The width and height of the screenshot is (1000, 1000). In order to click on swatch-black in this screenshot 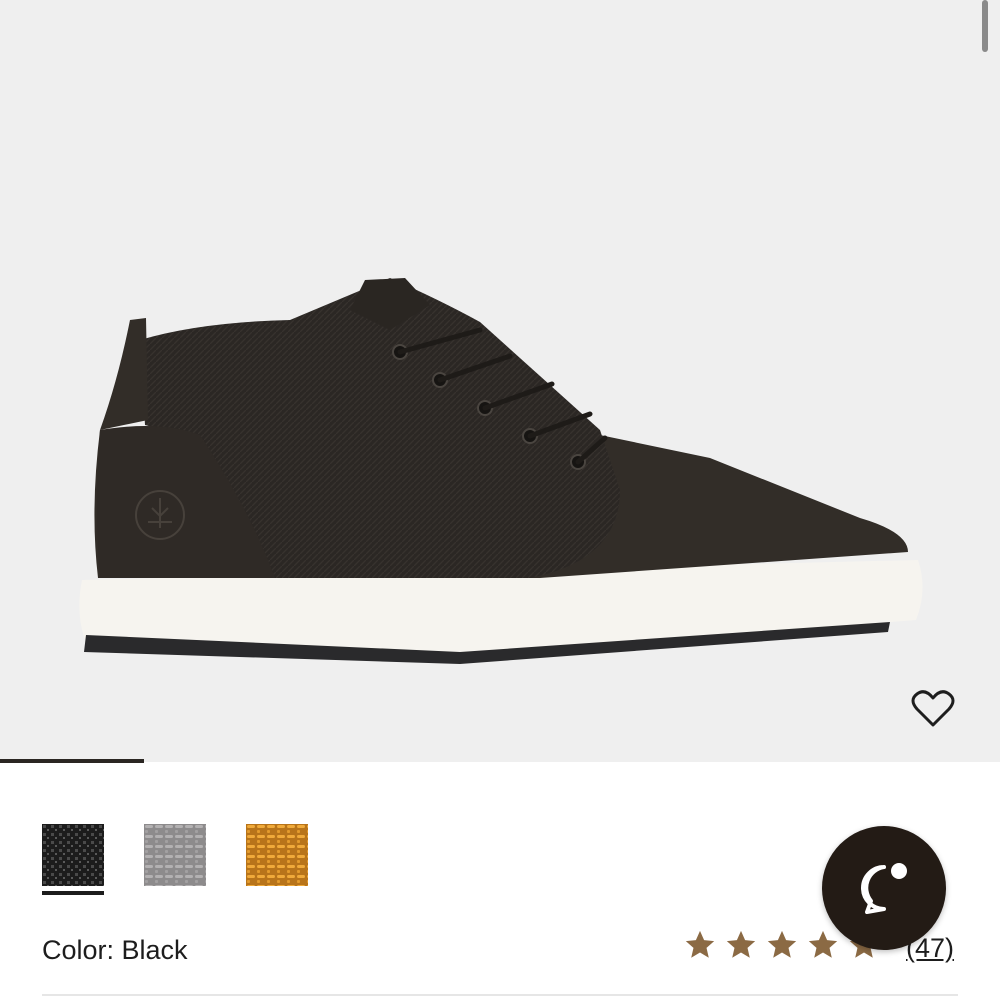, I will do `click(73, 855)`.